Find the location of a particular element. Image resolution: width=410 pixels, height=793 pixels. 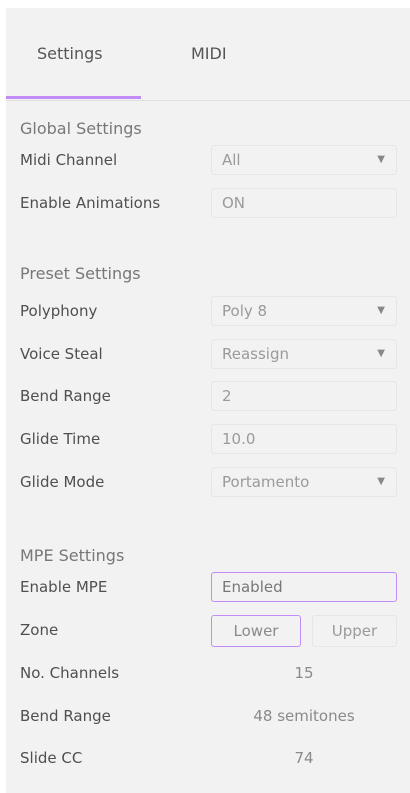

polyphony-row: Polyphony Poly 8 ▼ is located at coordinates (210, 311).